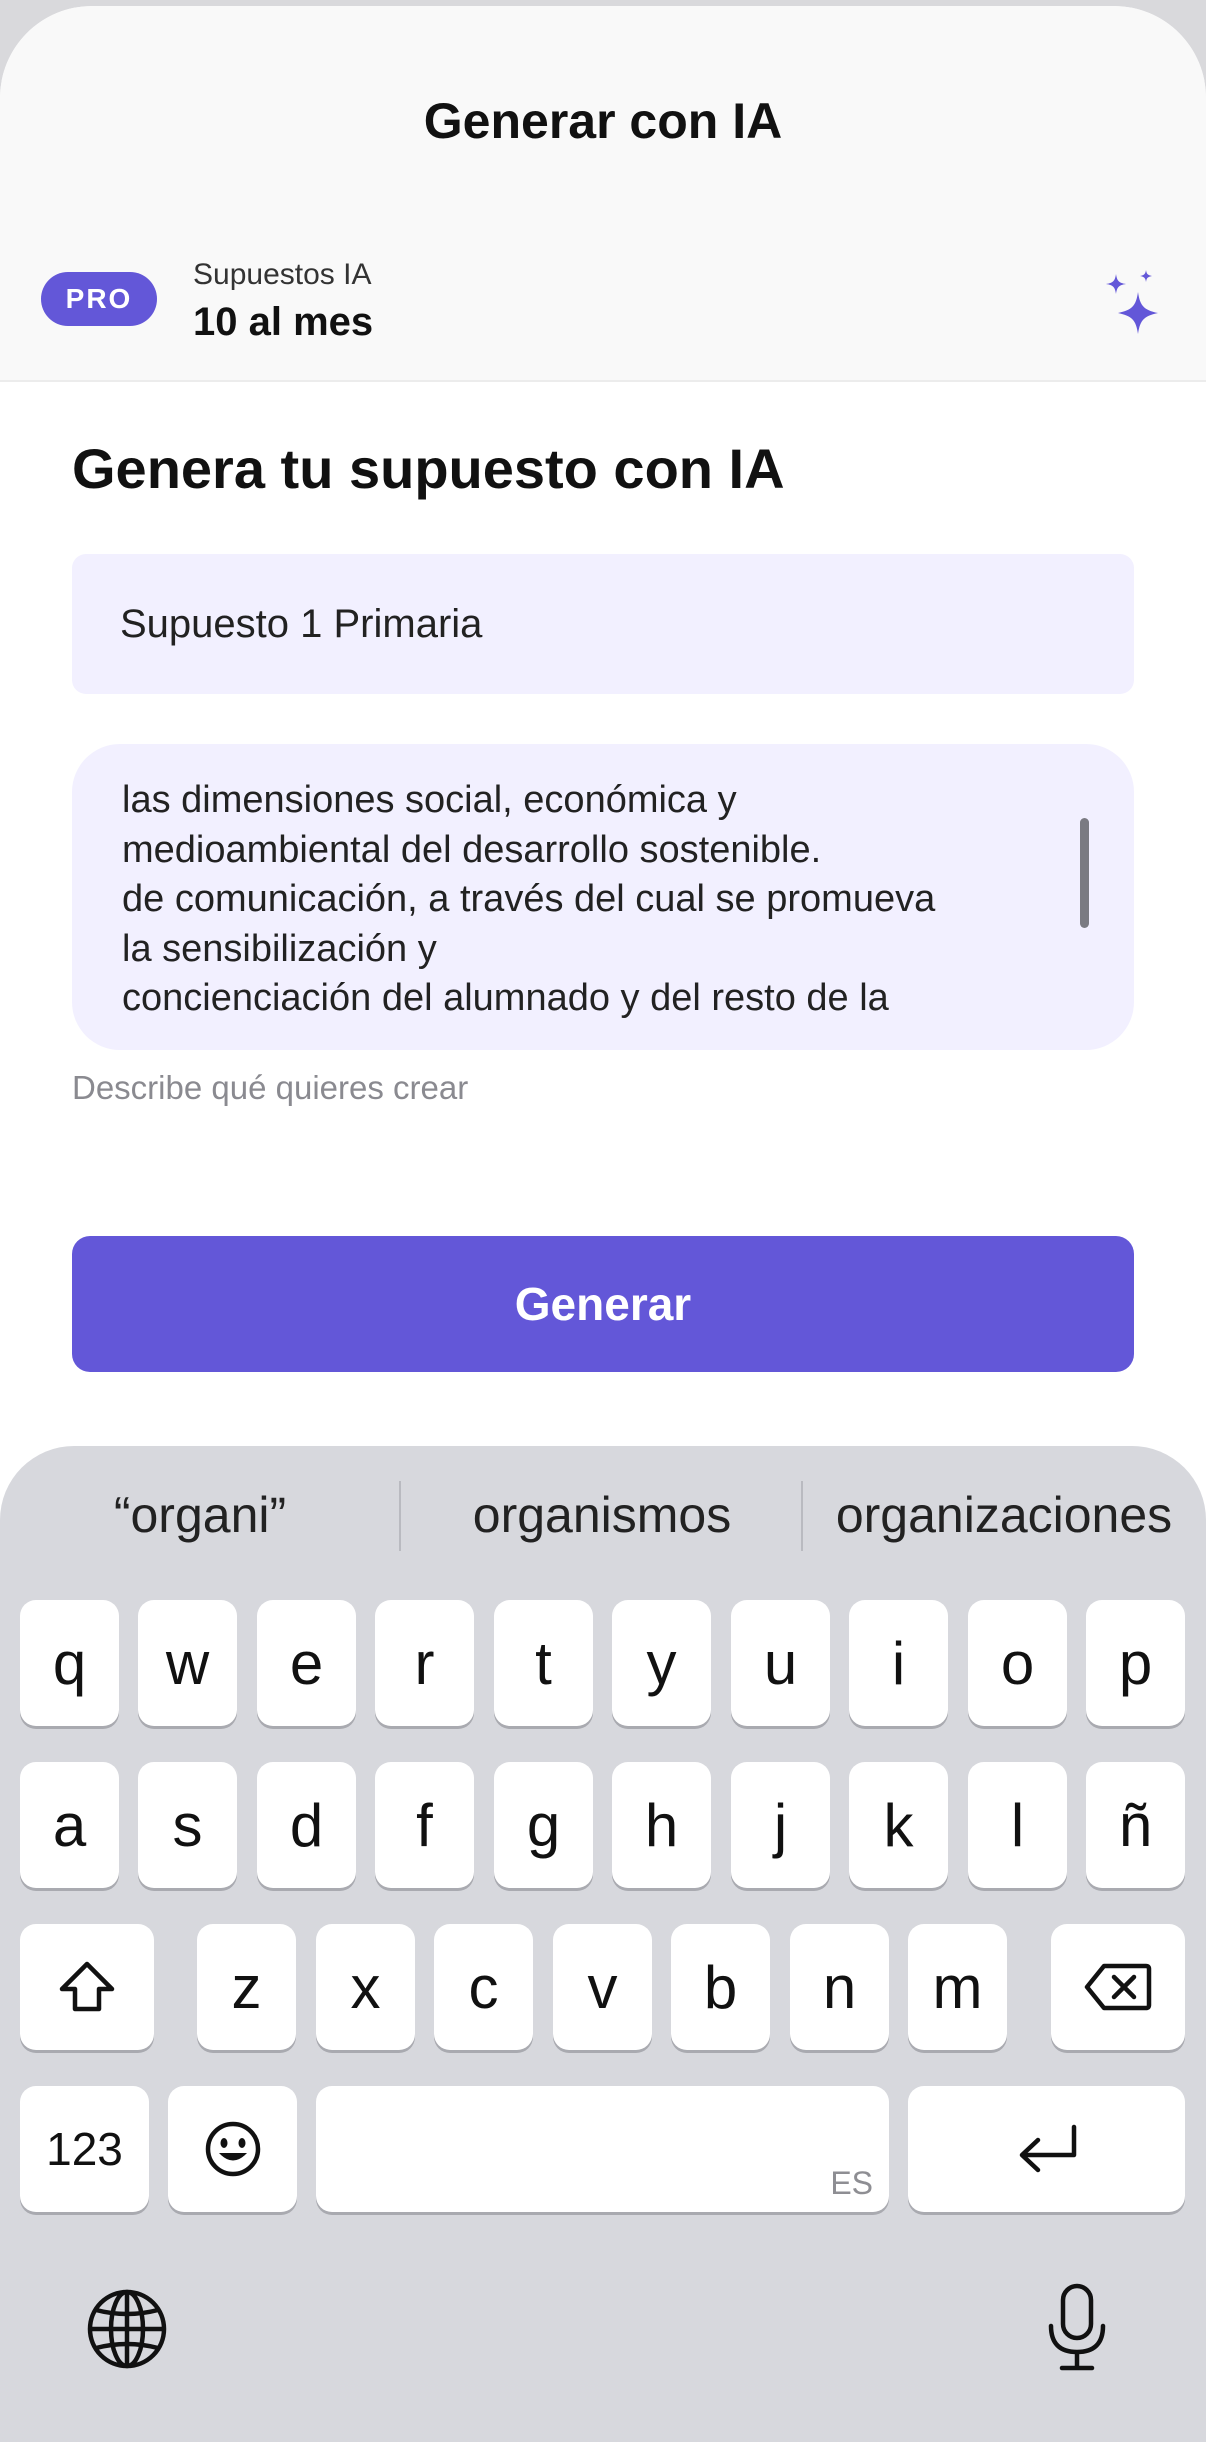 This screenshot has height=2442, width=1206. What do you see at coordinates (1084, 873) in the screenshot?
I see `textarea-scrollbar` at bounding box center [1084, 873].